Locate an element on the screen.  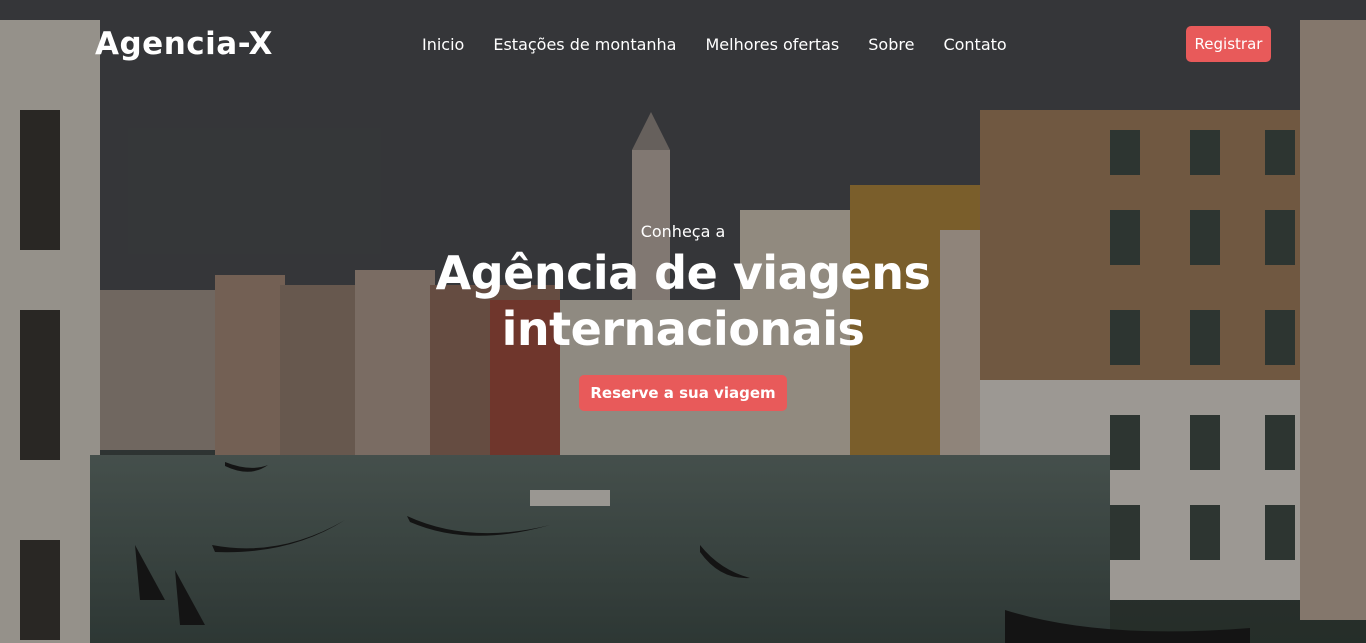
book-trip-button: Reserve a sua viagem is located at coordinates (683, 393).